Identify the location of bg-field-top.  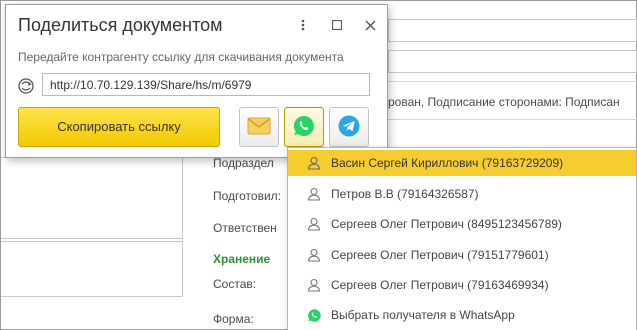
(512, 30).